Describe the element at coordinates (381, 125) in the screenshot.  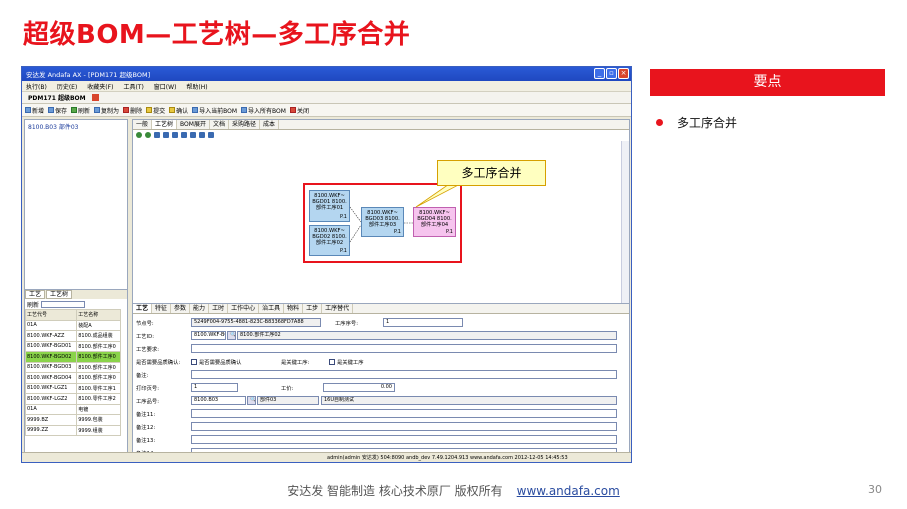
I see `top-tabs: 一般 工艺树 BOM展开 文档 采购路径 成本` at that location.